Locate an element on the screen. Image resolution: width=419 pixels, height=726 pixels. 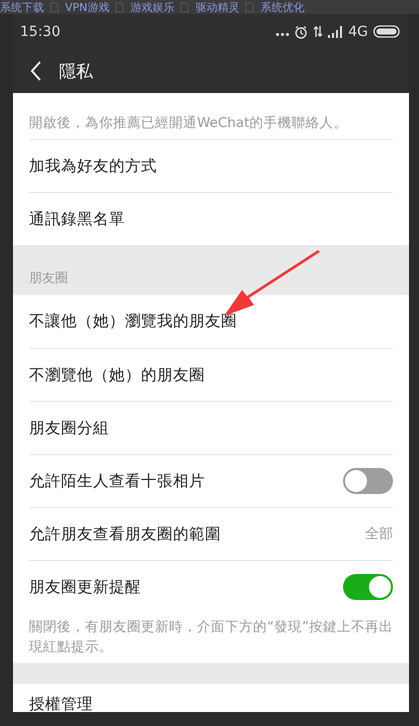
setting-label: 允許朋友查看朋友圈的範圍 is located at coordinates (125, 534).